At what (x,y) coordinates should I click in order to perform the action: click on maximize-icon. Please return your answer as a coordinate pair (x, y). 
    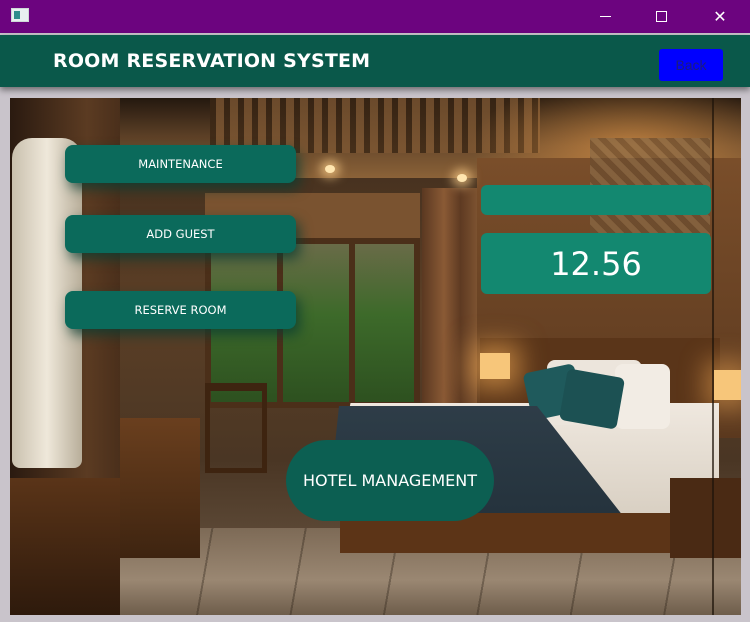
    Looking at the image, I should click on (661, 16).